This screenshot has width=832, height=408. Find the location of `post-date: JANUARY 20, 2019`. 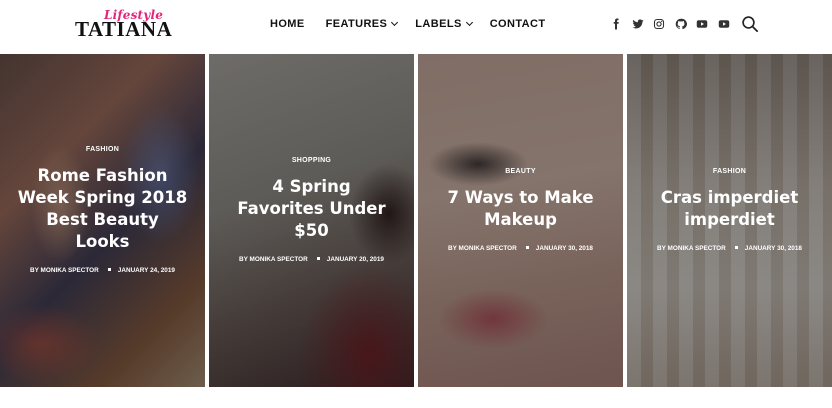

post-date: JANUARY 20, 2019 is located at coordinates (355, 259).